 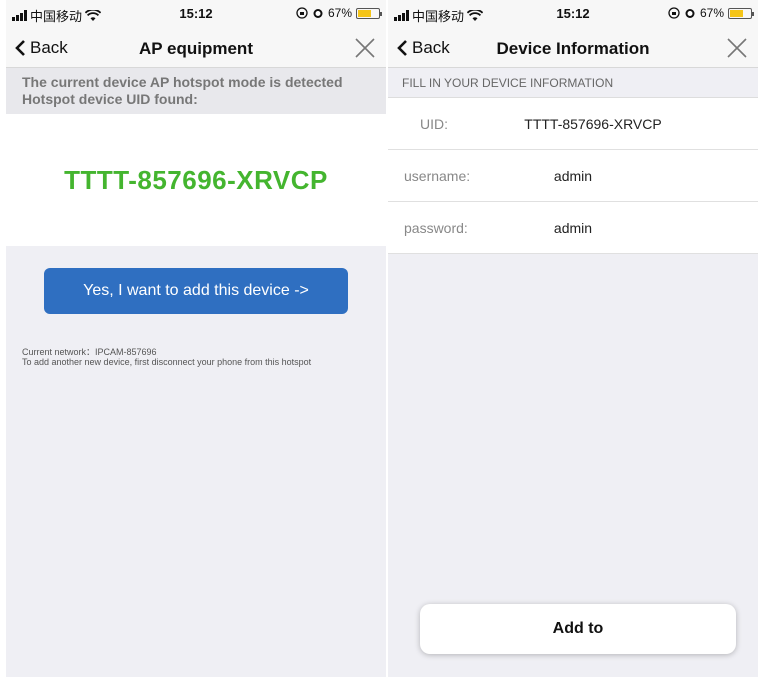 I want to click on page-title: AP equipment, so click(x=196, y=48).